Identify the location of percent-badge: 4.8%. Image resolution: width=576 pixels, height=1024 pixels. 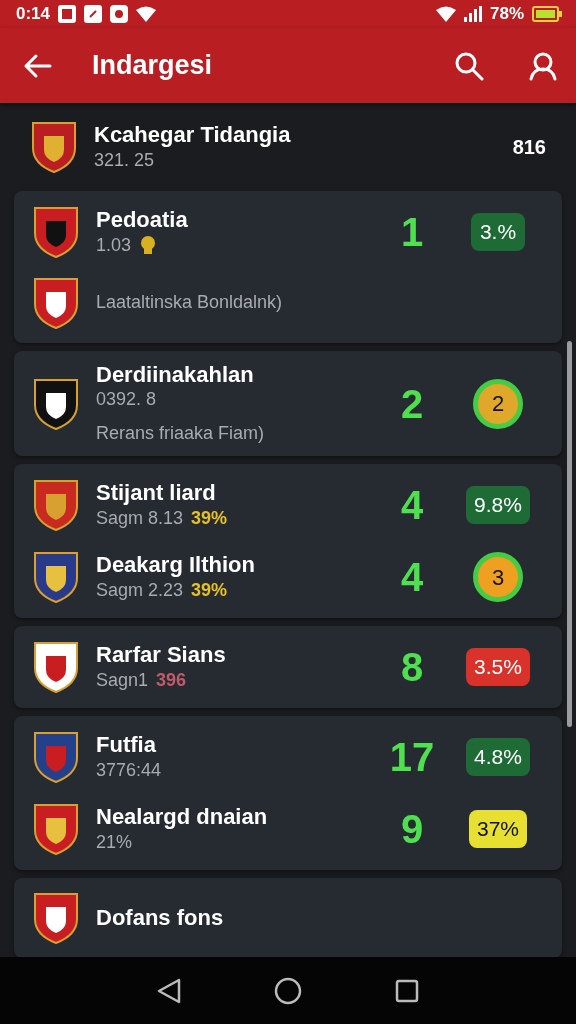
(498, 757).